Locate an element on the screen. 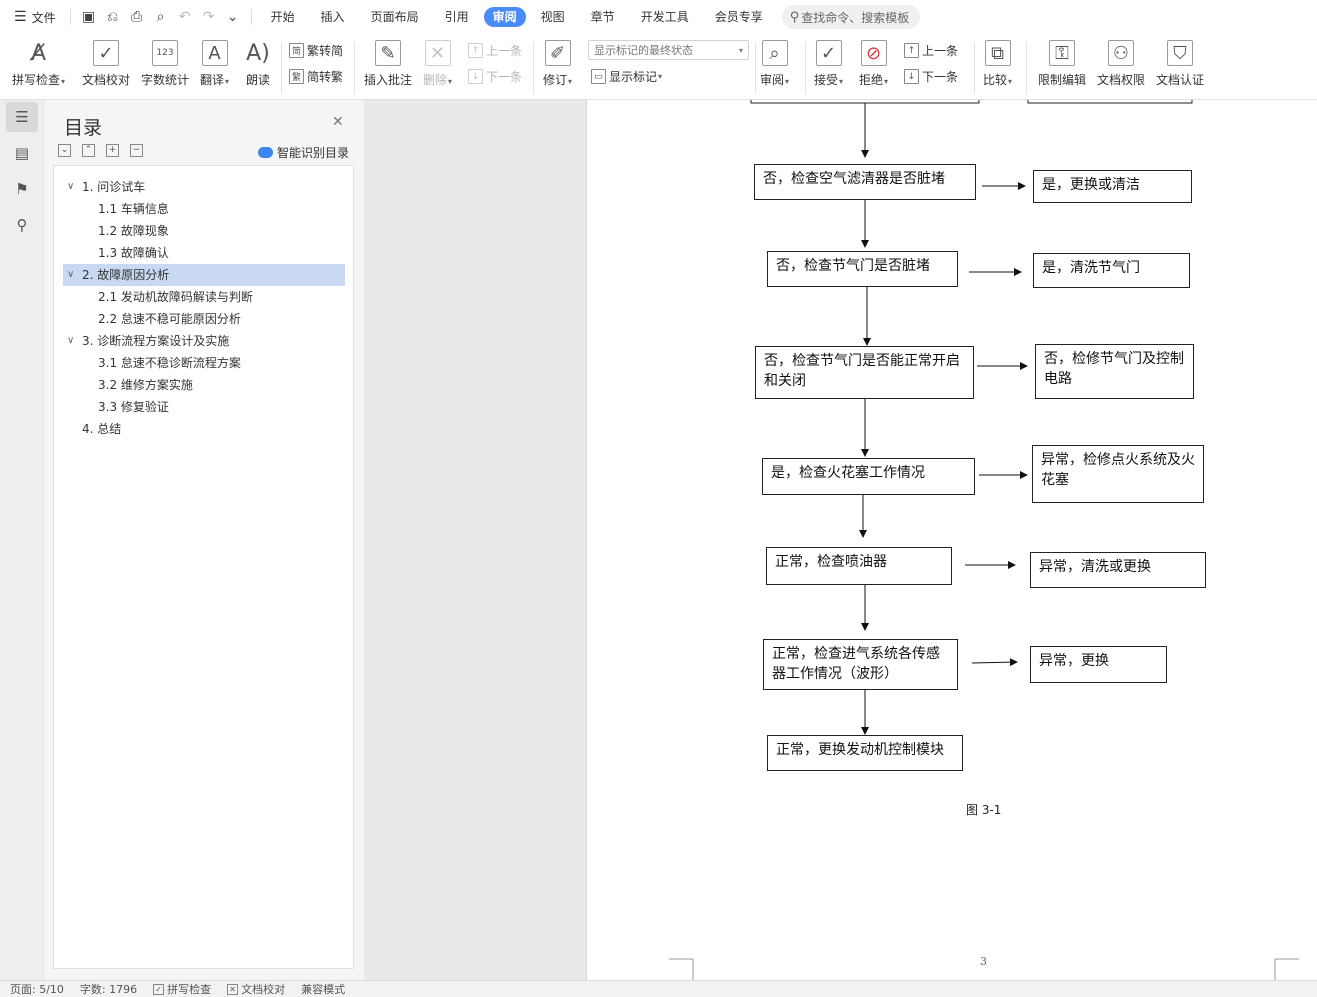  toc-item-label: 2.1 发动机故障码解读与判断 is located at coordinates (175, 297).